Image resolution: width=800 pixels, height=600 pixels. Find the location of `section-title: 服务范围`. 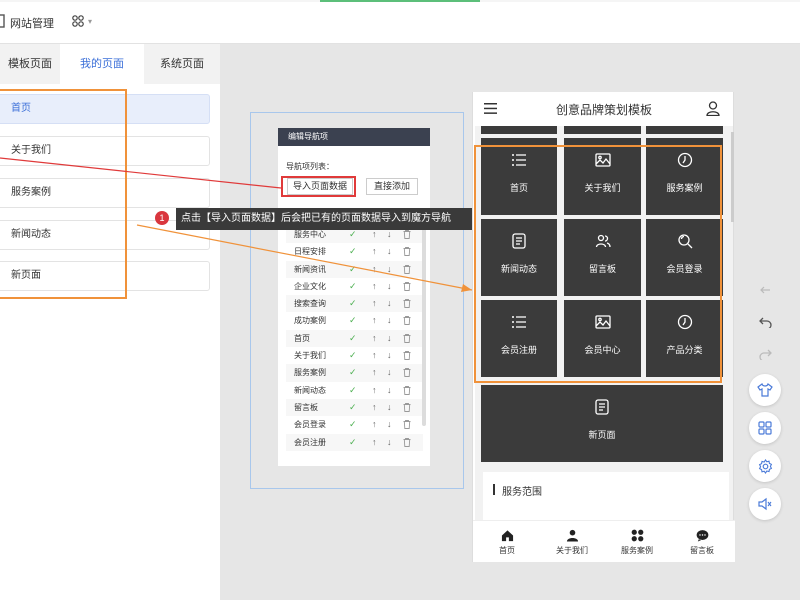

section-title: 服务范围 is located at coordinates (522, 492).